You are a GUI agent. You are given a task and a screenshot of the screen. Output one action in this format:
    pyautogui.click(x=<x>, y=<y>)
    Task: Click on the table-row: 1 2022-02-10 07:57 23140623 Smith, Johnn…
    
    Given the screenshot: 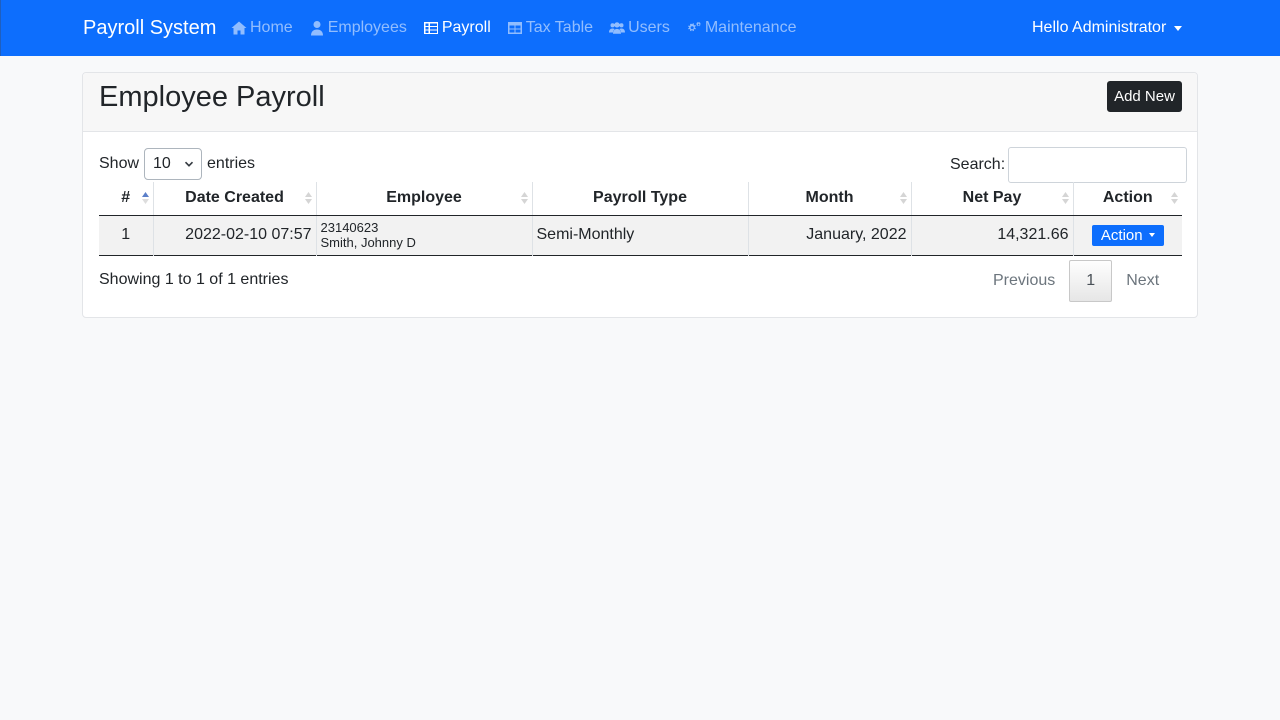 What is the action you would take?
    pyautogui.click(x=640, y=235)
    